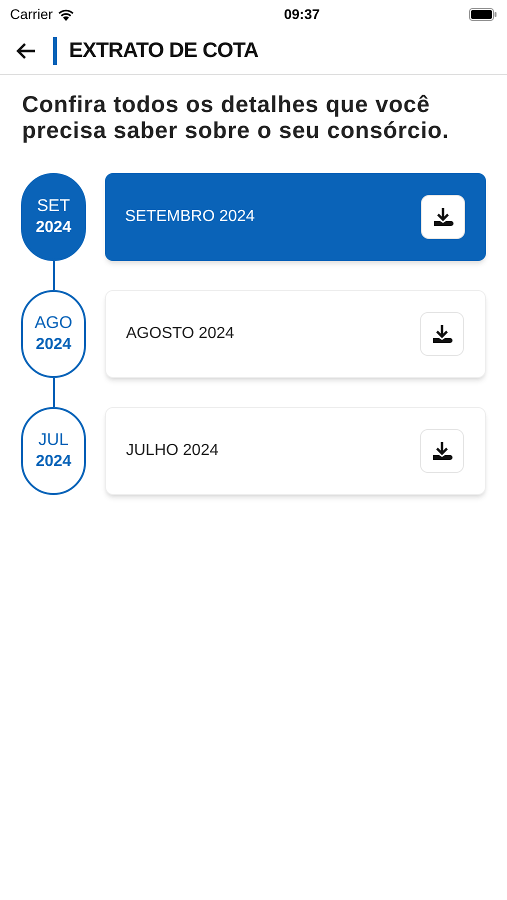  Describe the element at coordinates (180, 334) in the screenshot. I see `statement-label: AGOSTO 2024` at that location.